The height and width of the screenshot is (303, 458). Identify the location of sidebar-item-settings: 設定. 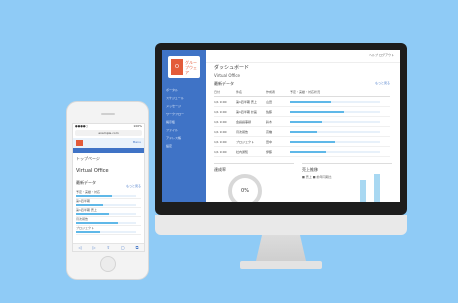
(184, 146).